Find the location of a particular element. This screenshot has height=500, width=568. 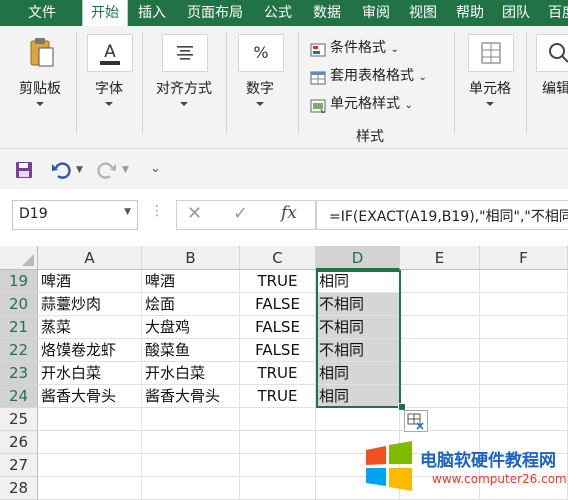

row-header: 23 is located at coordinates (19, 373).